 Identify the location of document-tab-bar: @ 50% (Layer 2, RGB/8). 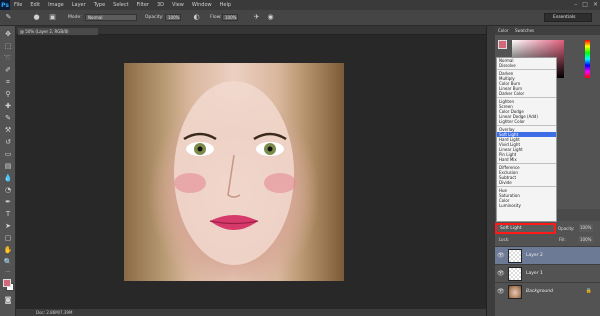
(251, 30).